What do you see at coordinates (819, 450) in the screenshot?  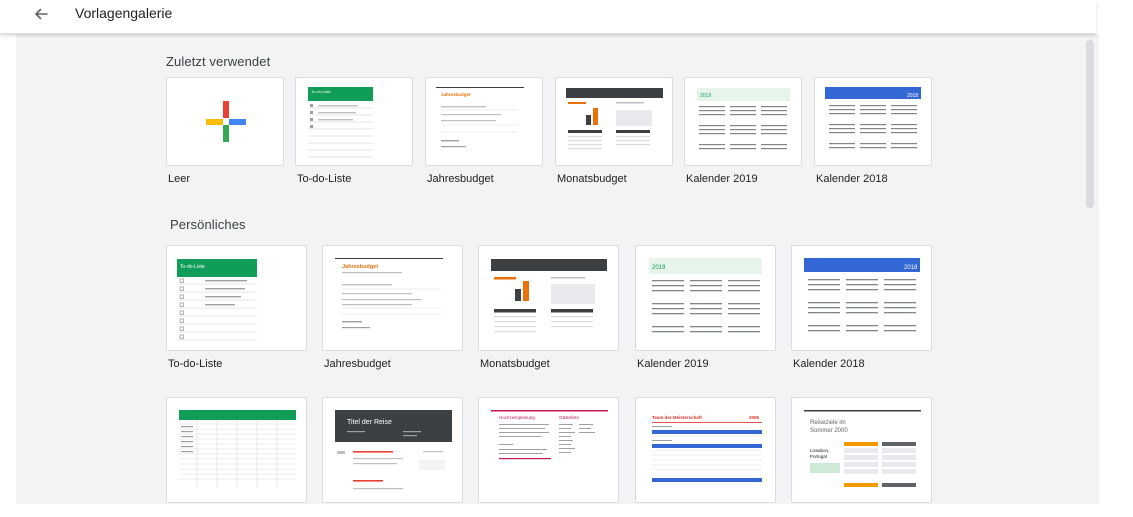 I see `svg-text: Lissabon,` at bounding box center [819, 450].